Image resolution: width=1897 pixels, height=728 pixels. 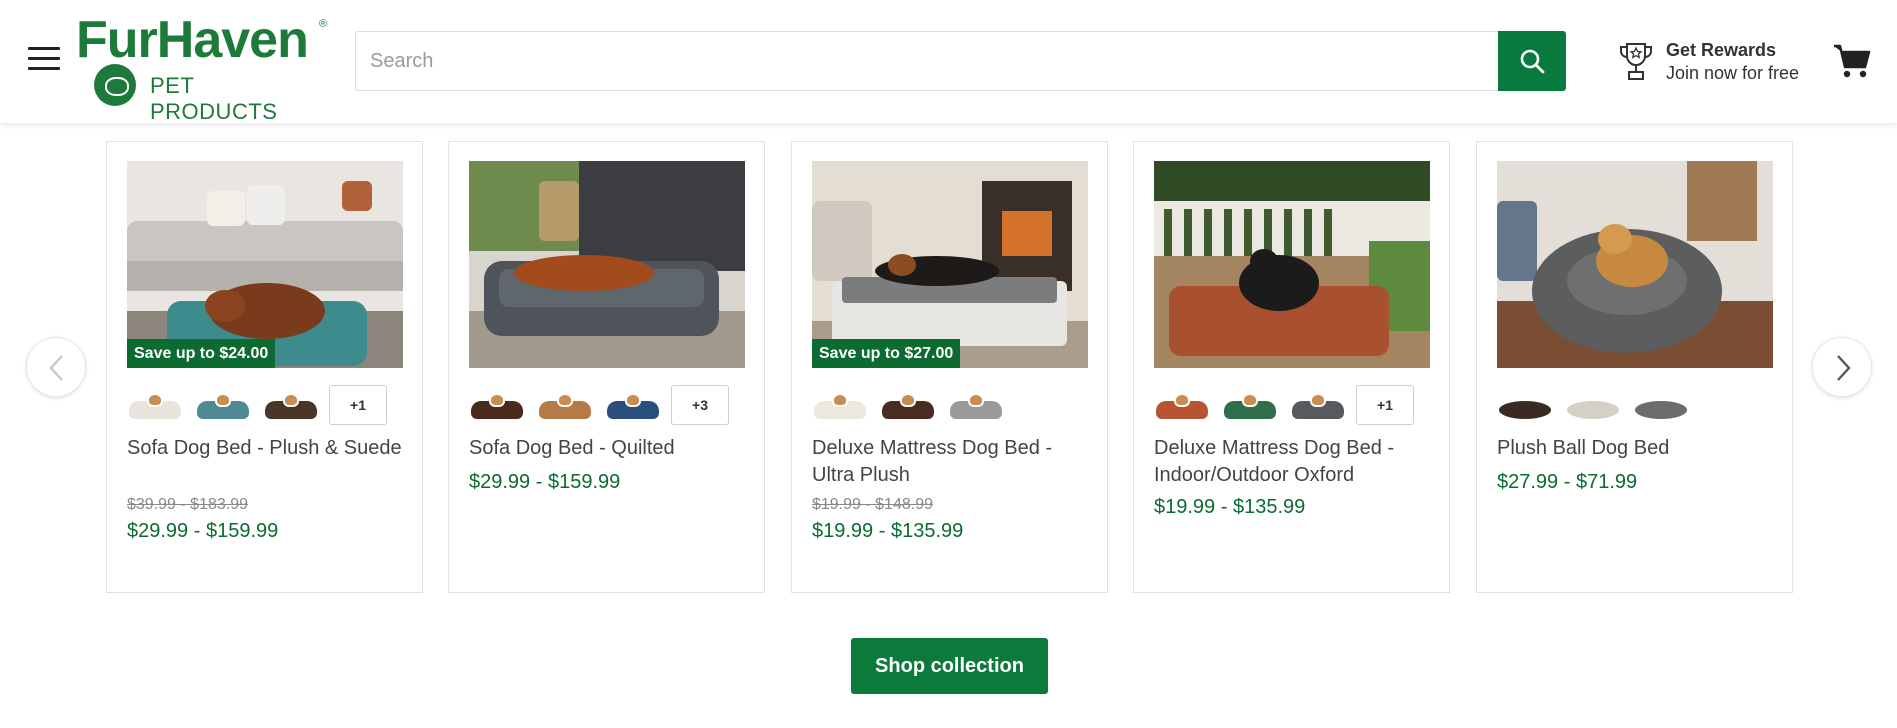 What do you see at coordinates (952, 462) in the screenshot?
I see `product-title: Deluxe Mattress Dog Bed - Ultra Plush` at bounding box center [952, 462].